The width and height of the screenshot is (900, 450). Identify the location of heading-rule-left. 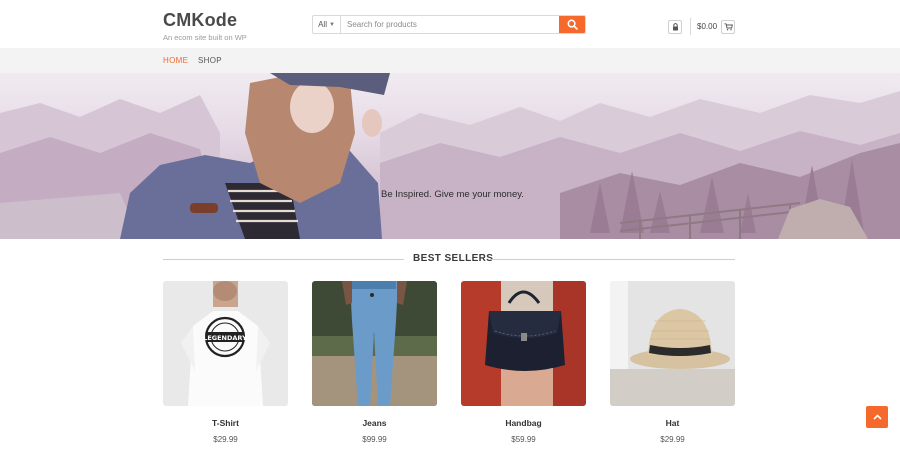
(283, 259).